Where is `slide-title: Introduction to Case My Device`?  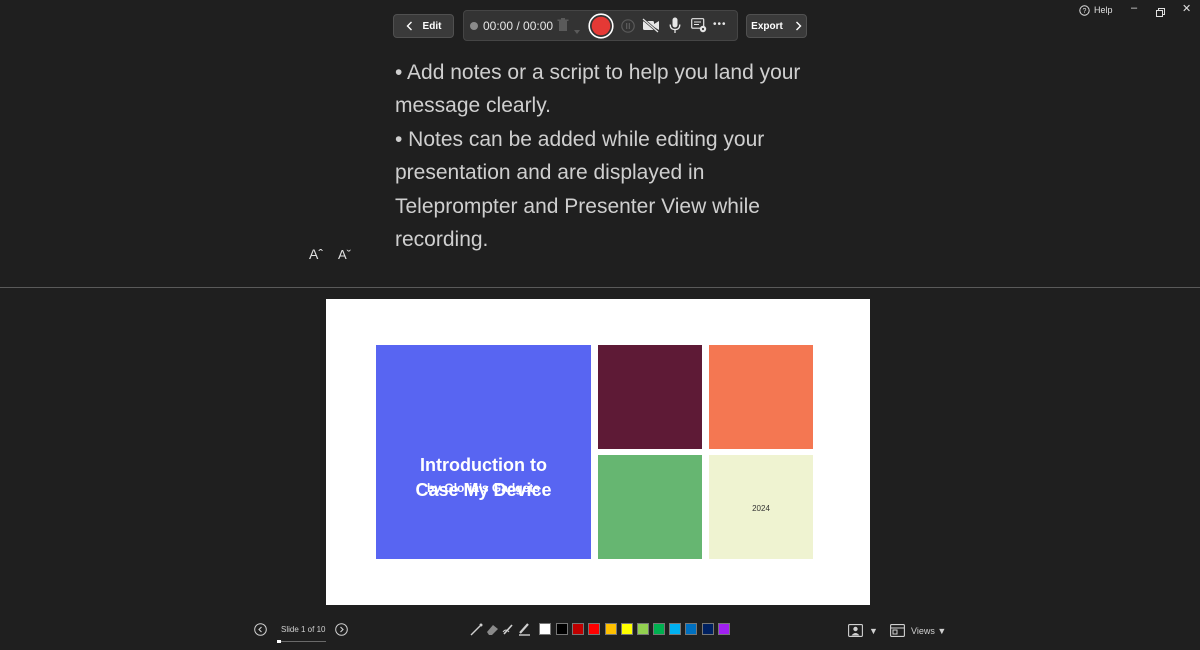
slide-title: Introduction to Case My Device is located at coordinates (483, 478).